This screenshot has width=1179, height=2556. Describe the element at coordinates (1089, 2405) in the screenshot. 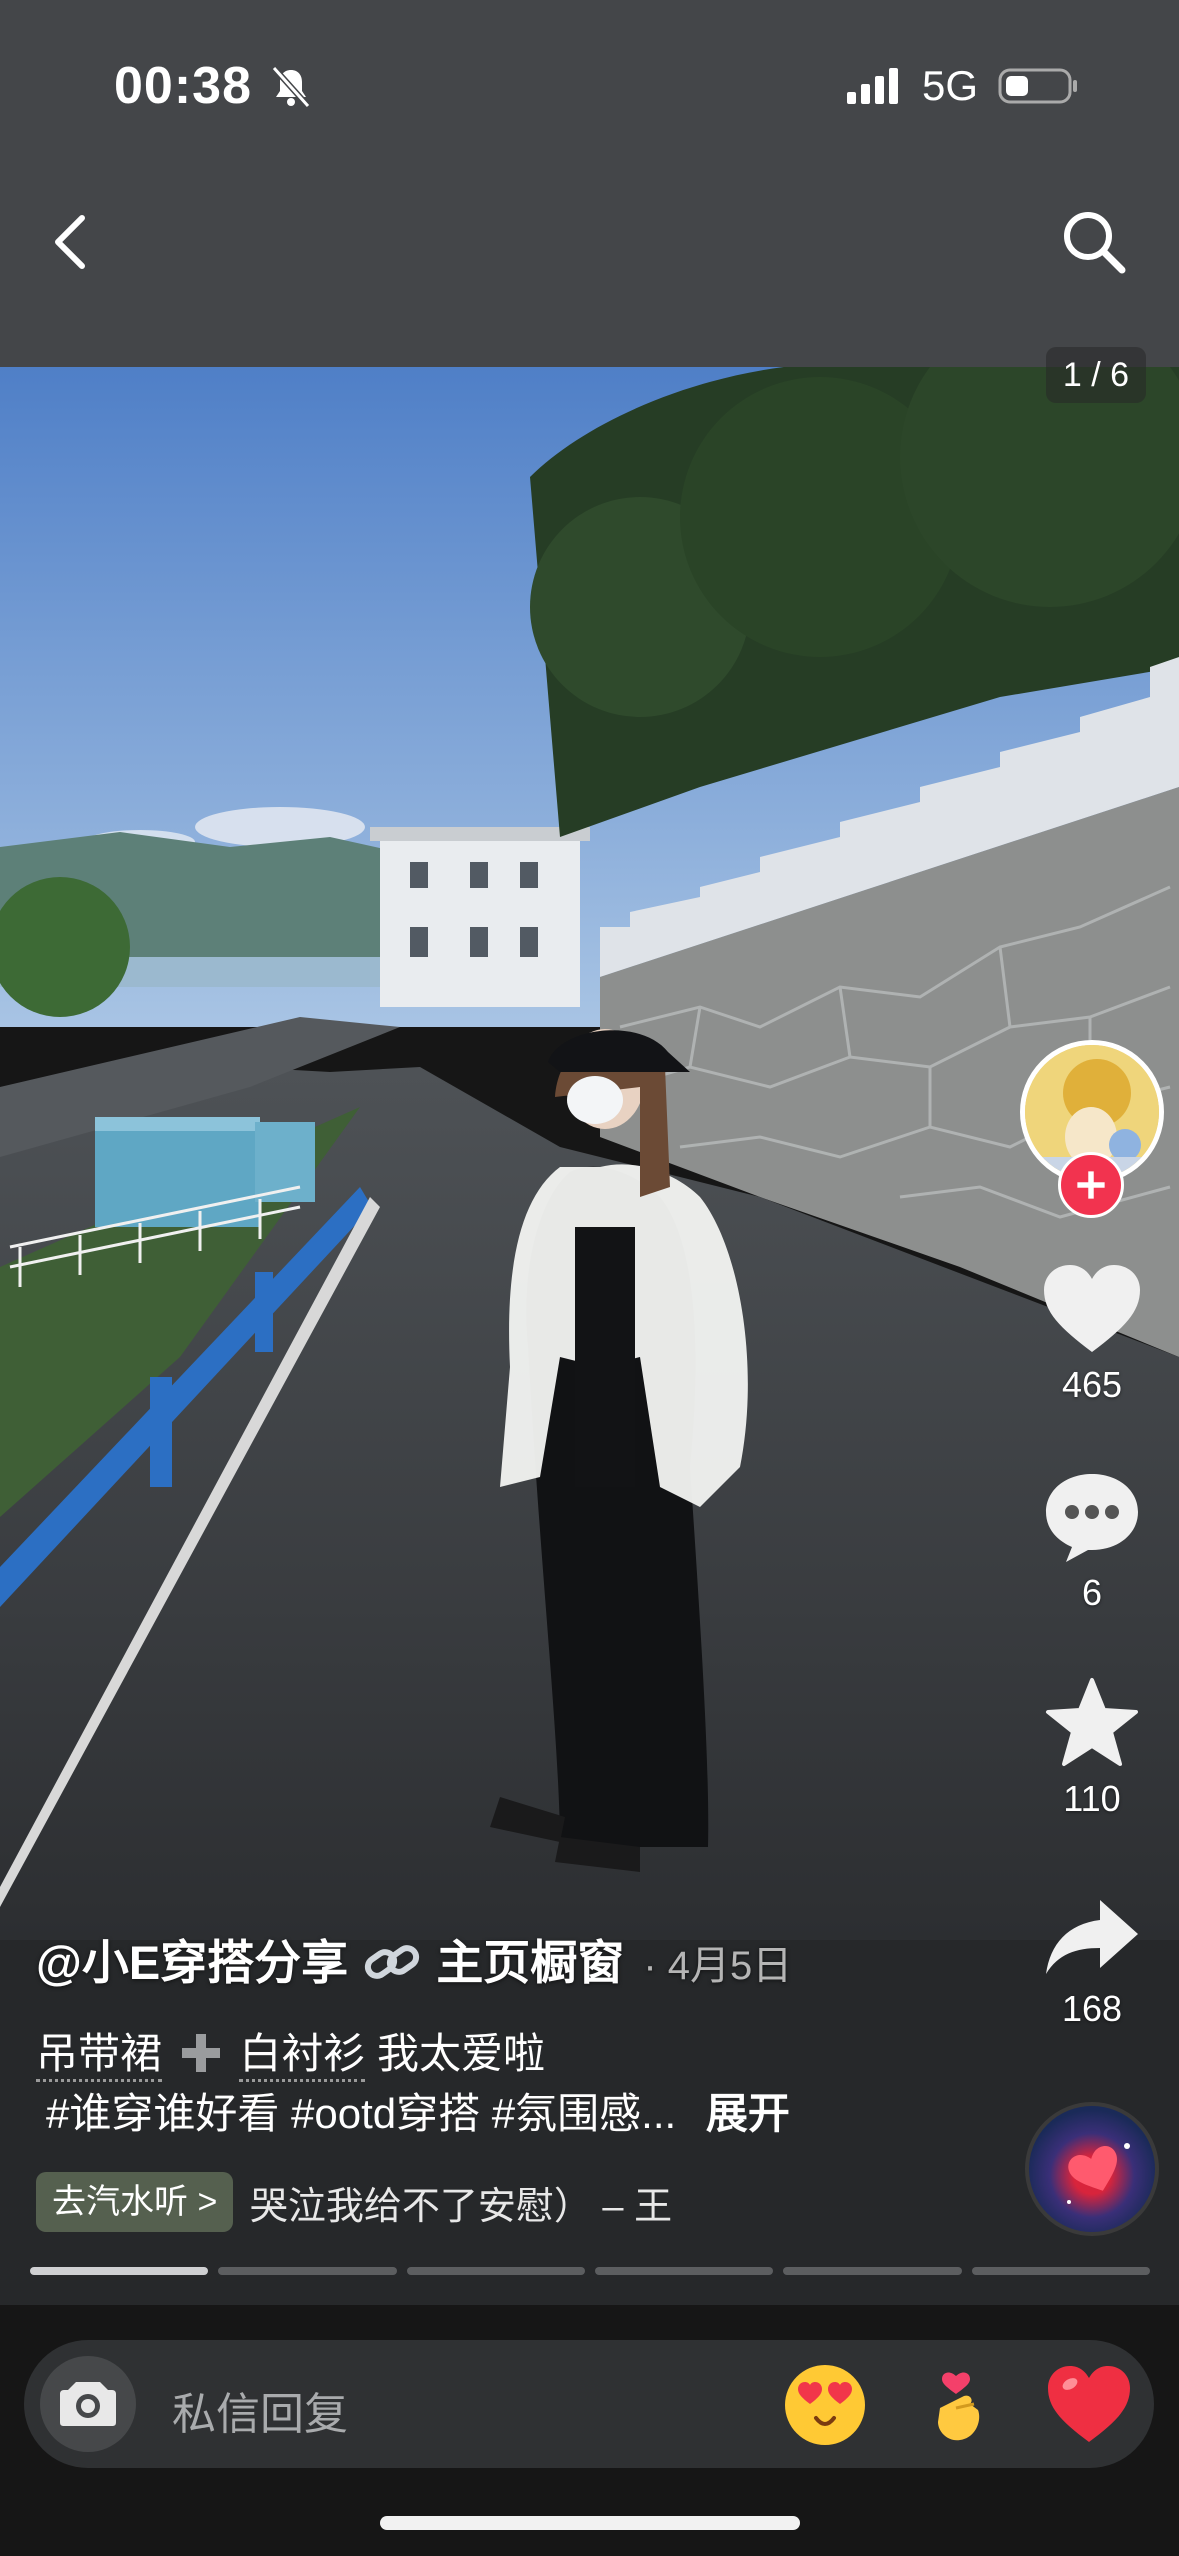

I see `red-heart-emoji-button` at that location.